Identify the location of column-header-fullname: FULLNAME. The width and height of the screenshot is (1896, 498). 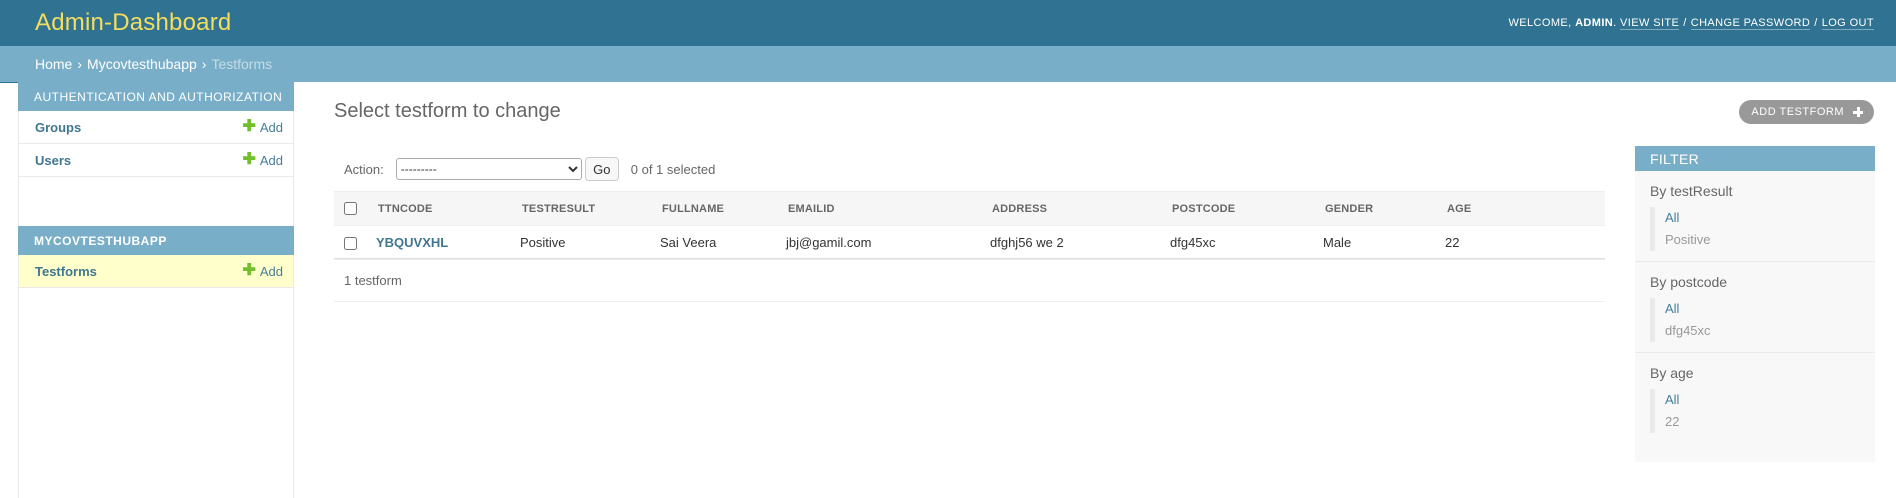
(717, 208).